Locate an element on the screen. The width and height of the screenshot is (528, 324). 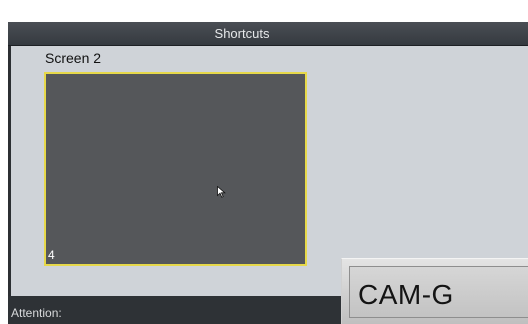
attention-label: Attention: is located at coordinates (36, 313).